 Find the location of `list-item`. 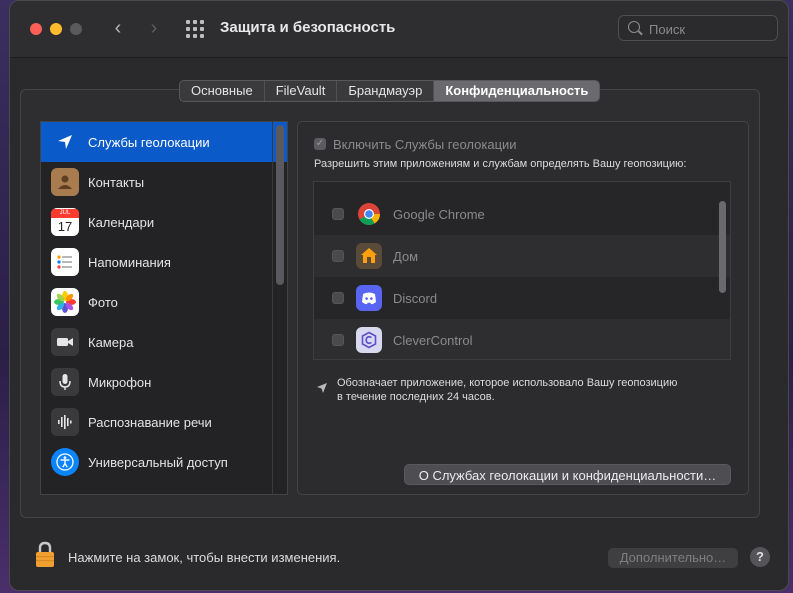

list-item is located at coordinates (522, 187).